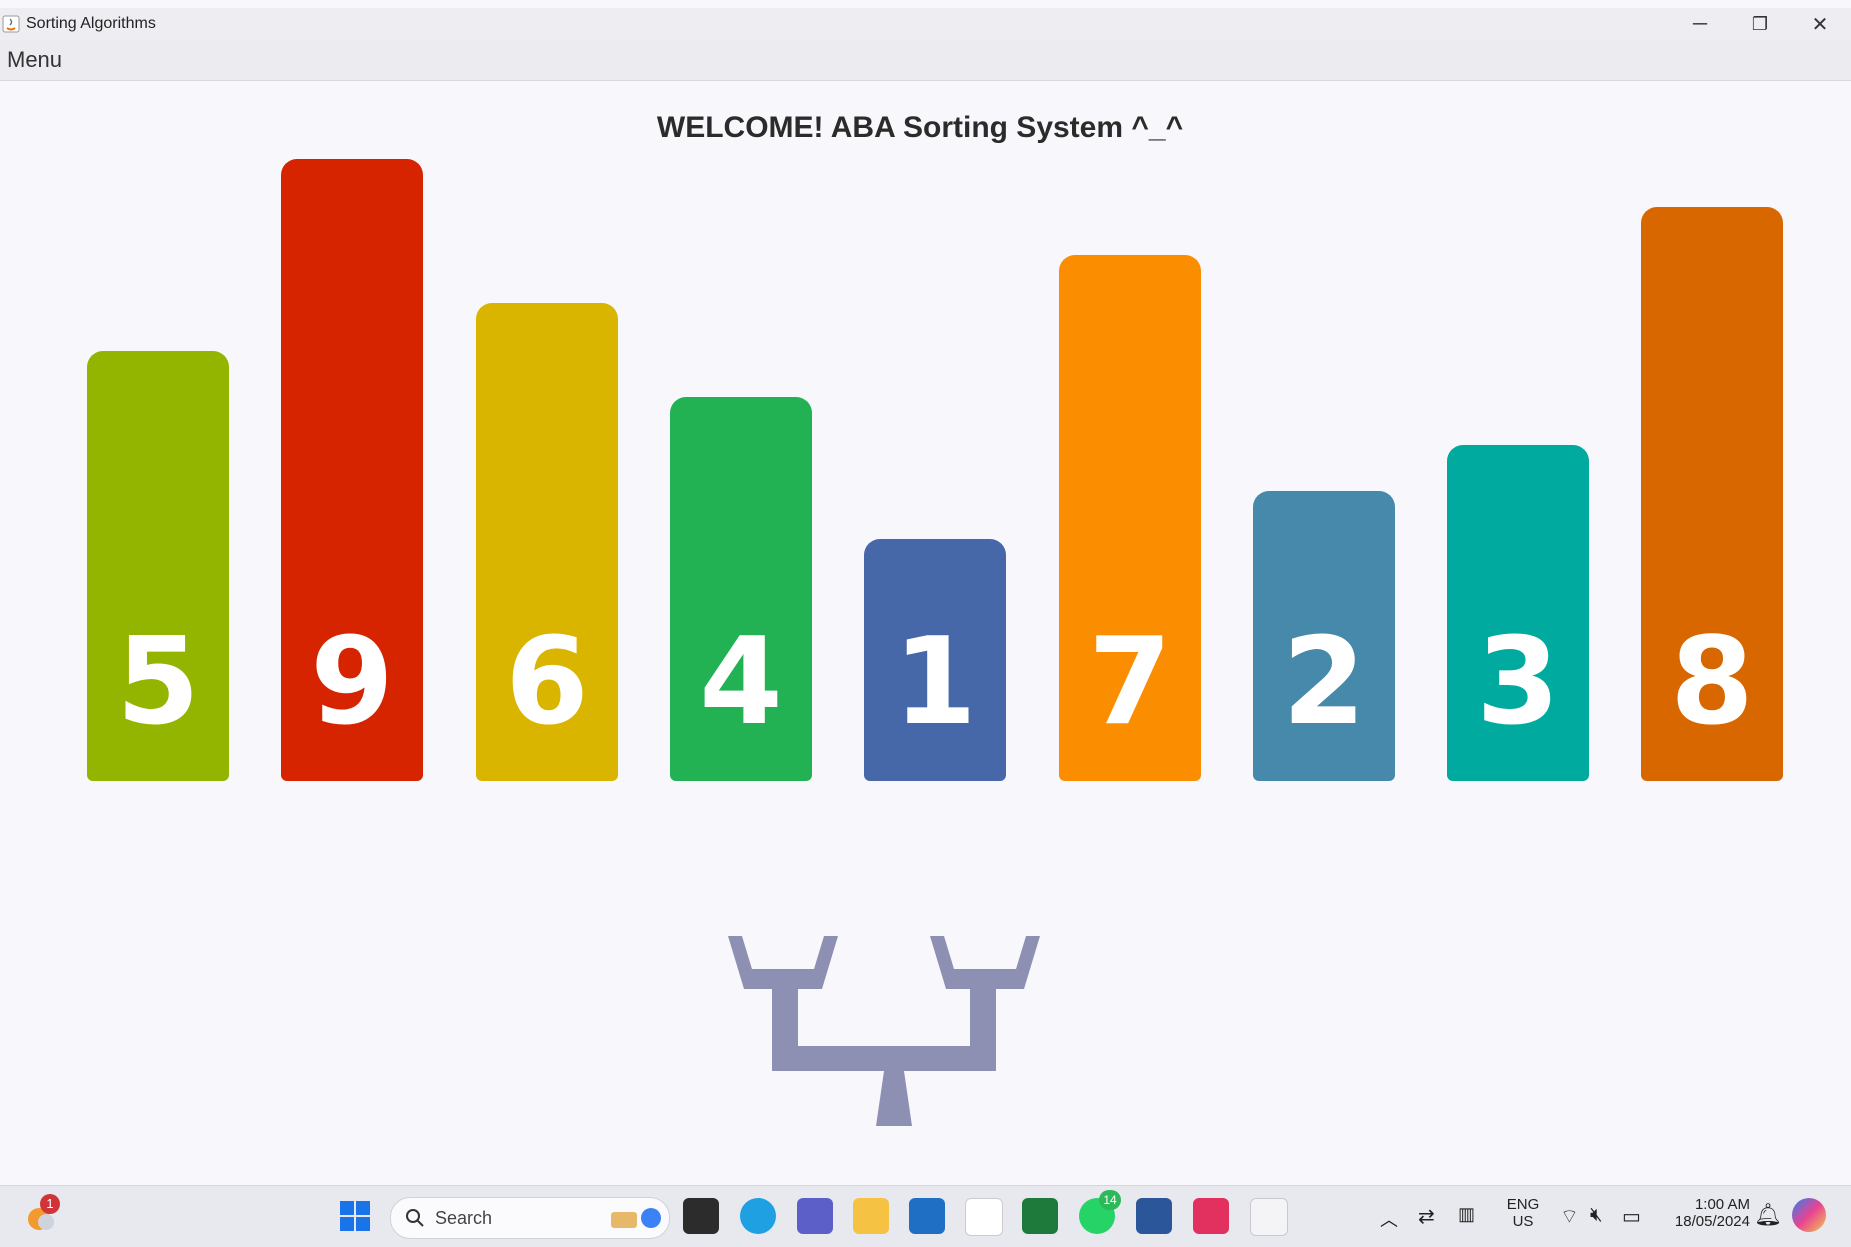 The width and height of the screenshot is (1851, 1247). Describe the element at coordinates (1712, 682) in the screenshot. I see `bar-number: 8` at that location.